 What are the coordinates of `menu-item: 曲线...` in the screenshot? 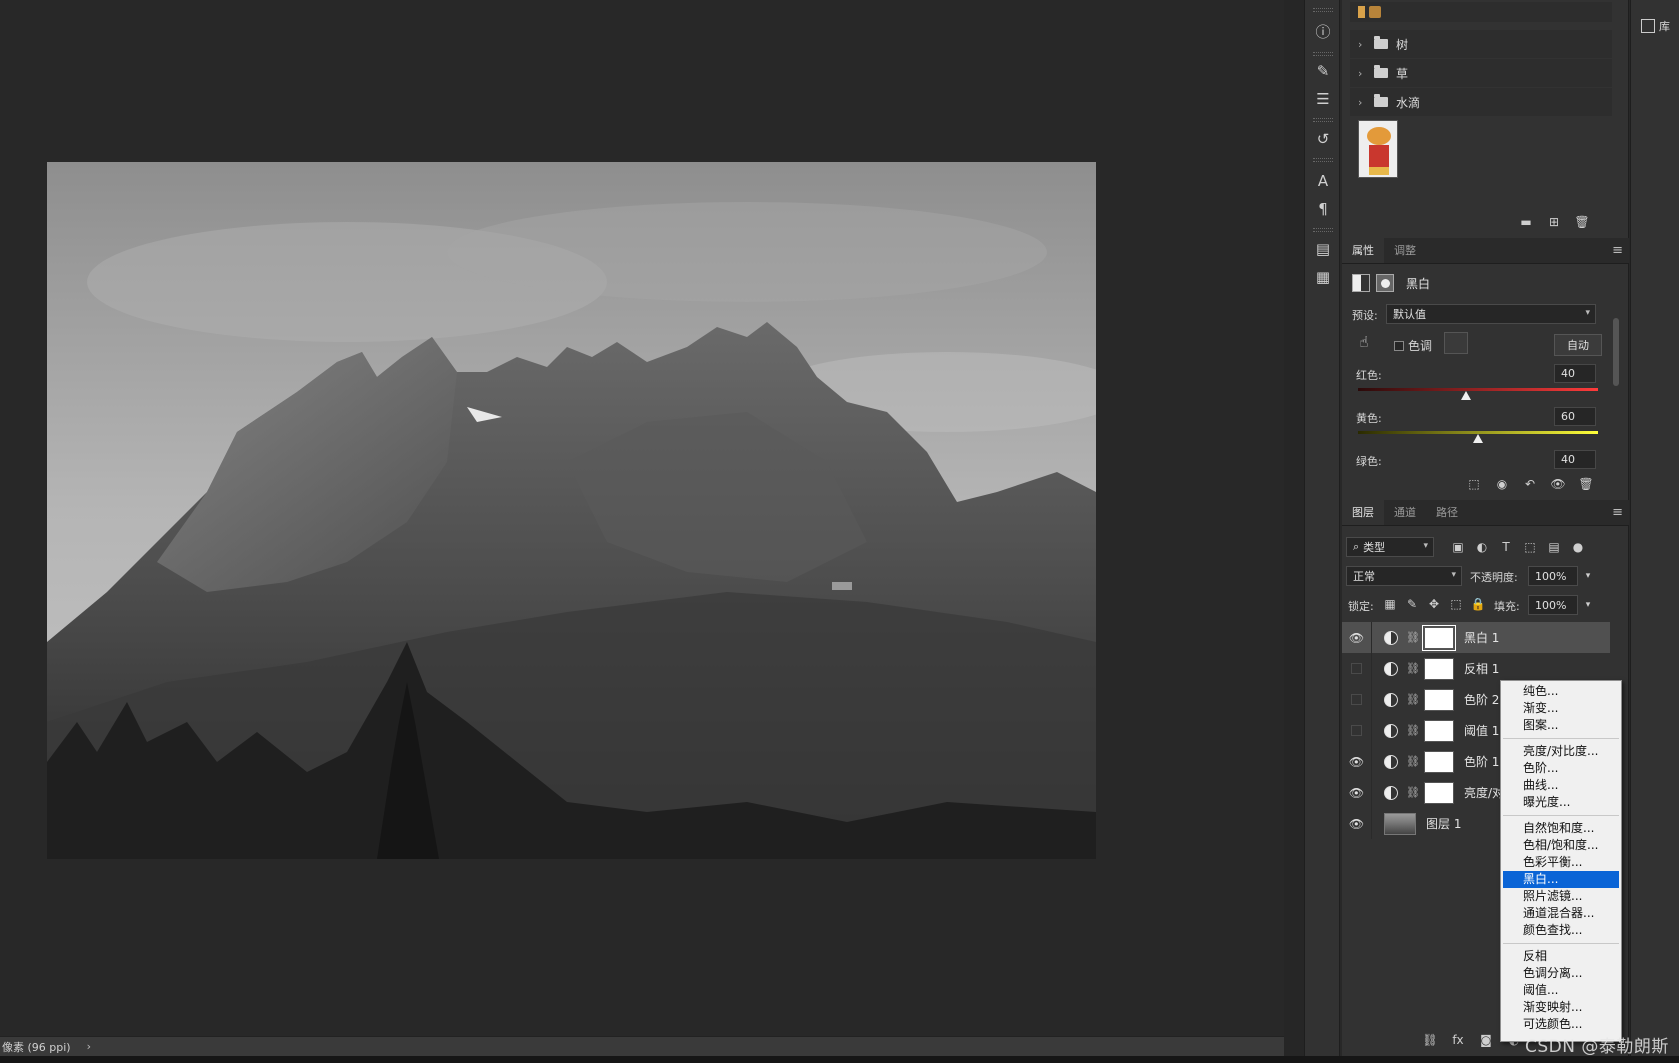 It's located at (1561, 785).